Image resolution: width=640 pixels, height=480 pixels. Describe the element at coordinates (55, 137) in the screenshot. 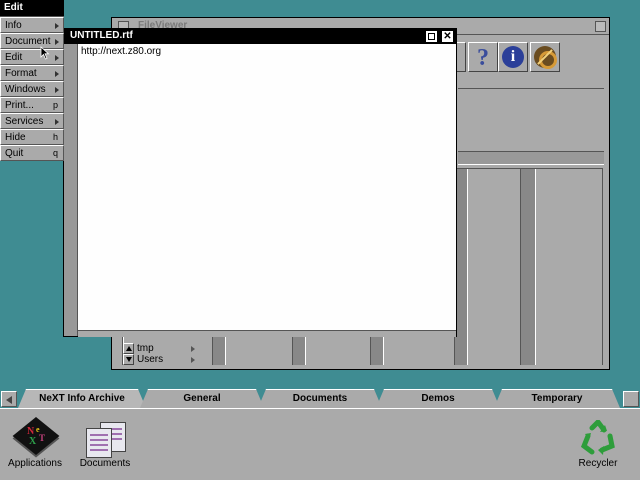

I see `shortcut-key: h` at that location.